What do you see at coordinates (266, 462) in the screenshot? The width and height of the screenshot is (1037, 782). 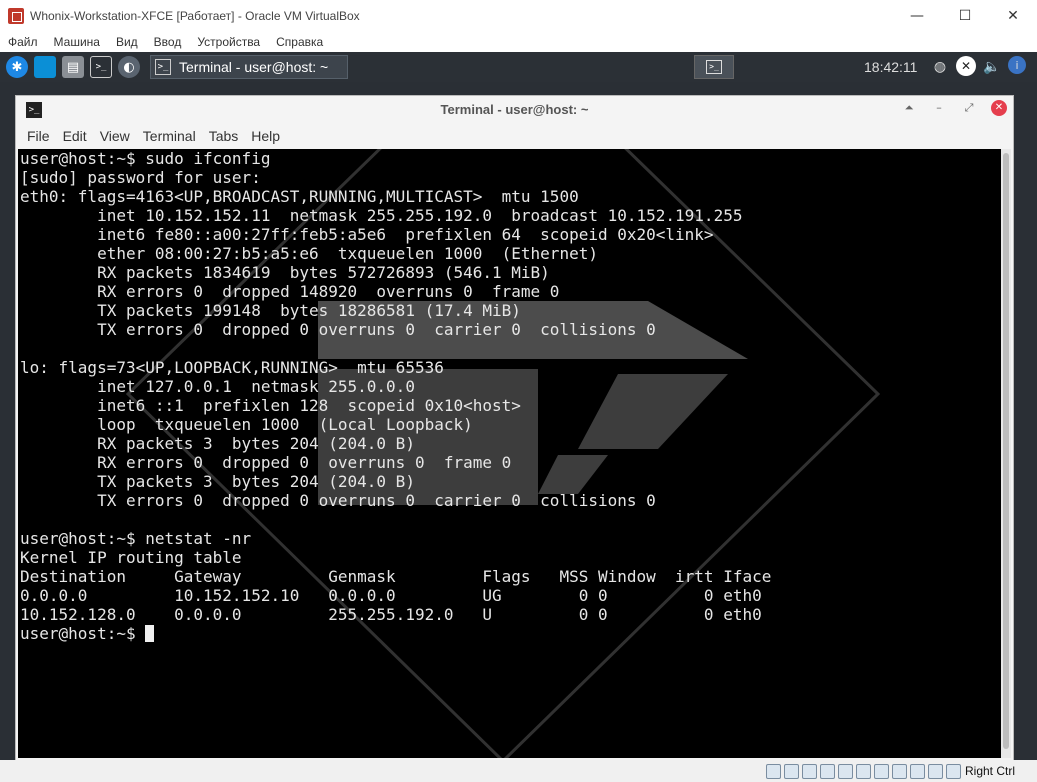 I see `terminal-line: RX errors 0 dropped 0 overruns 0 frame 0` at bounding box center [266, 462].